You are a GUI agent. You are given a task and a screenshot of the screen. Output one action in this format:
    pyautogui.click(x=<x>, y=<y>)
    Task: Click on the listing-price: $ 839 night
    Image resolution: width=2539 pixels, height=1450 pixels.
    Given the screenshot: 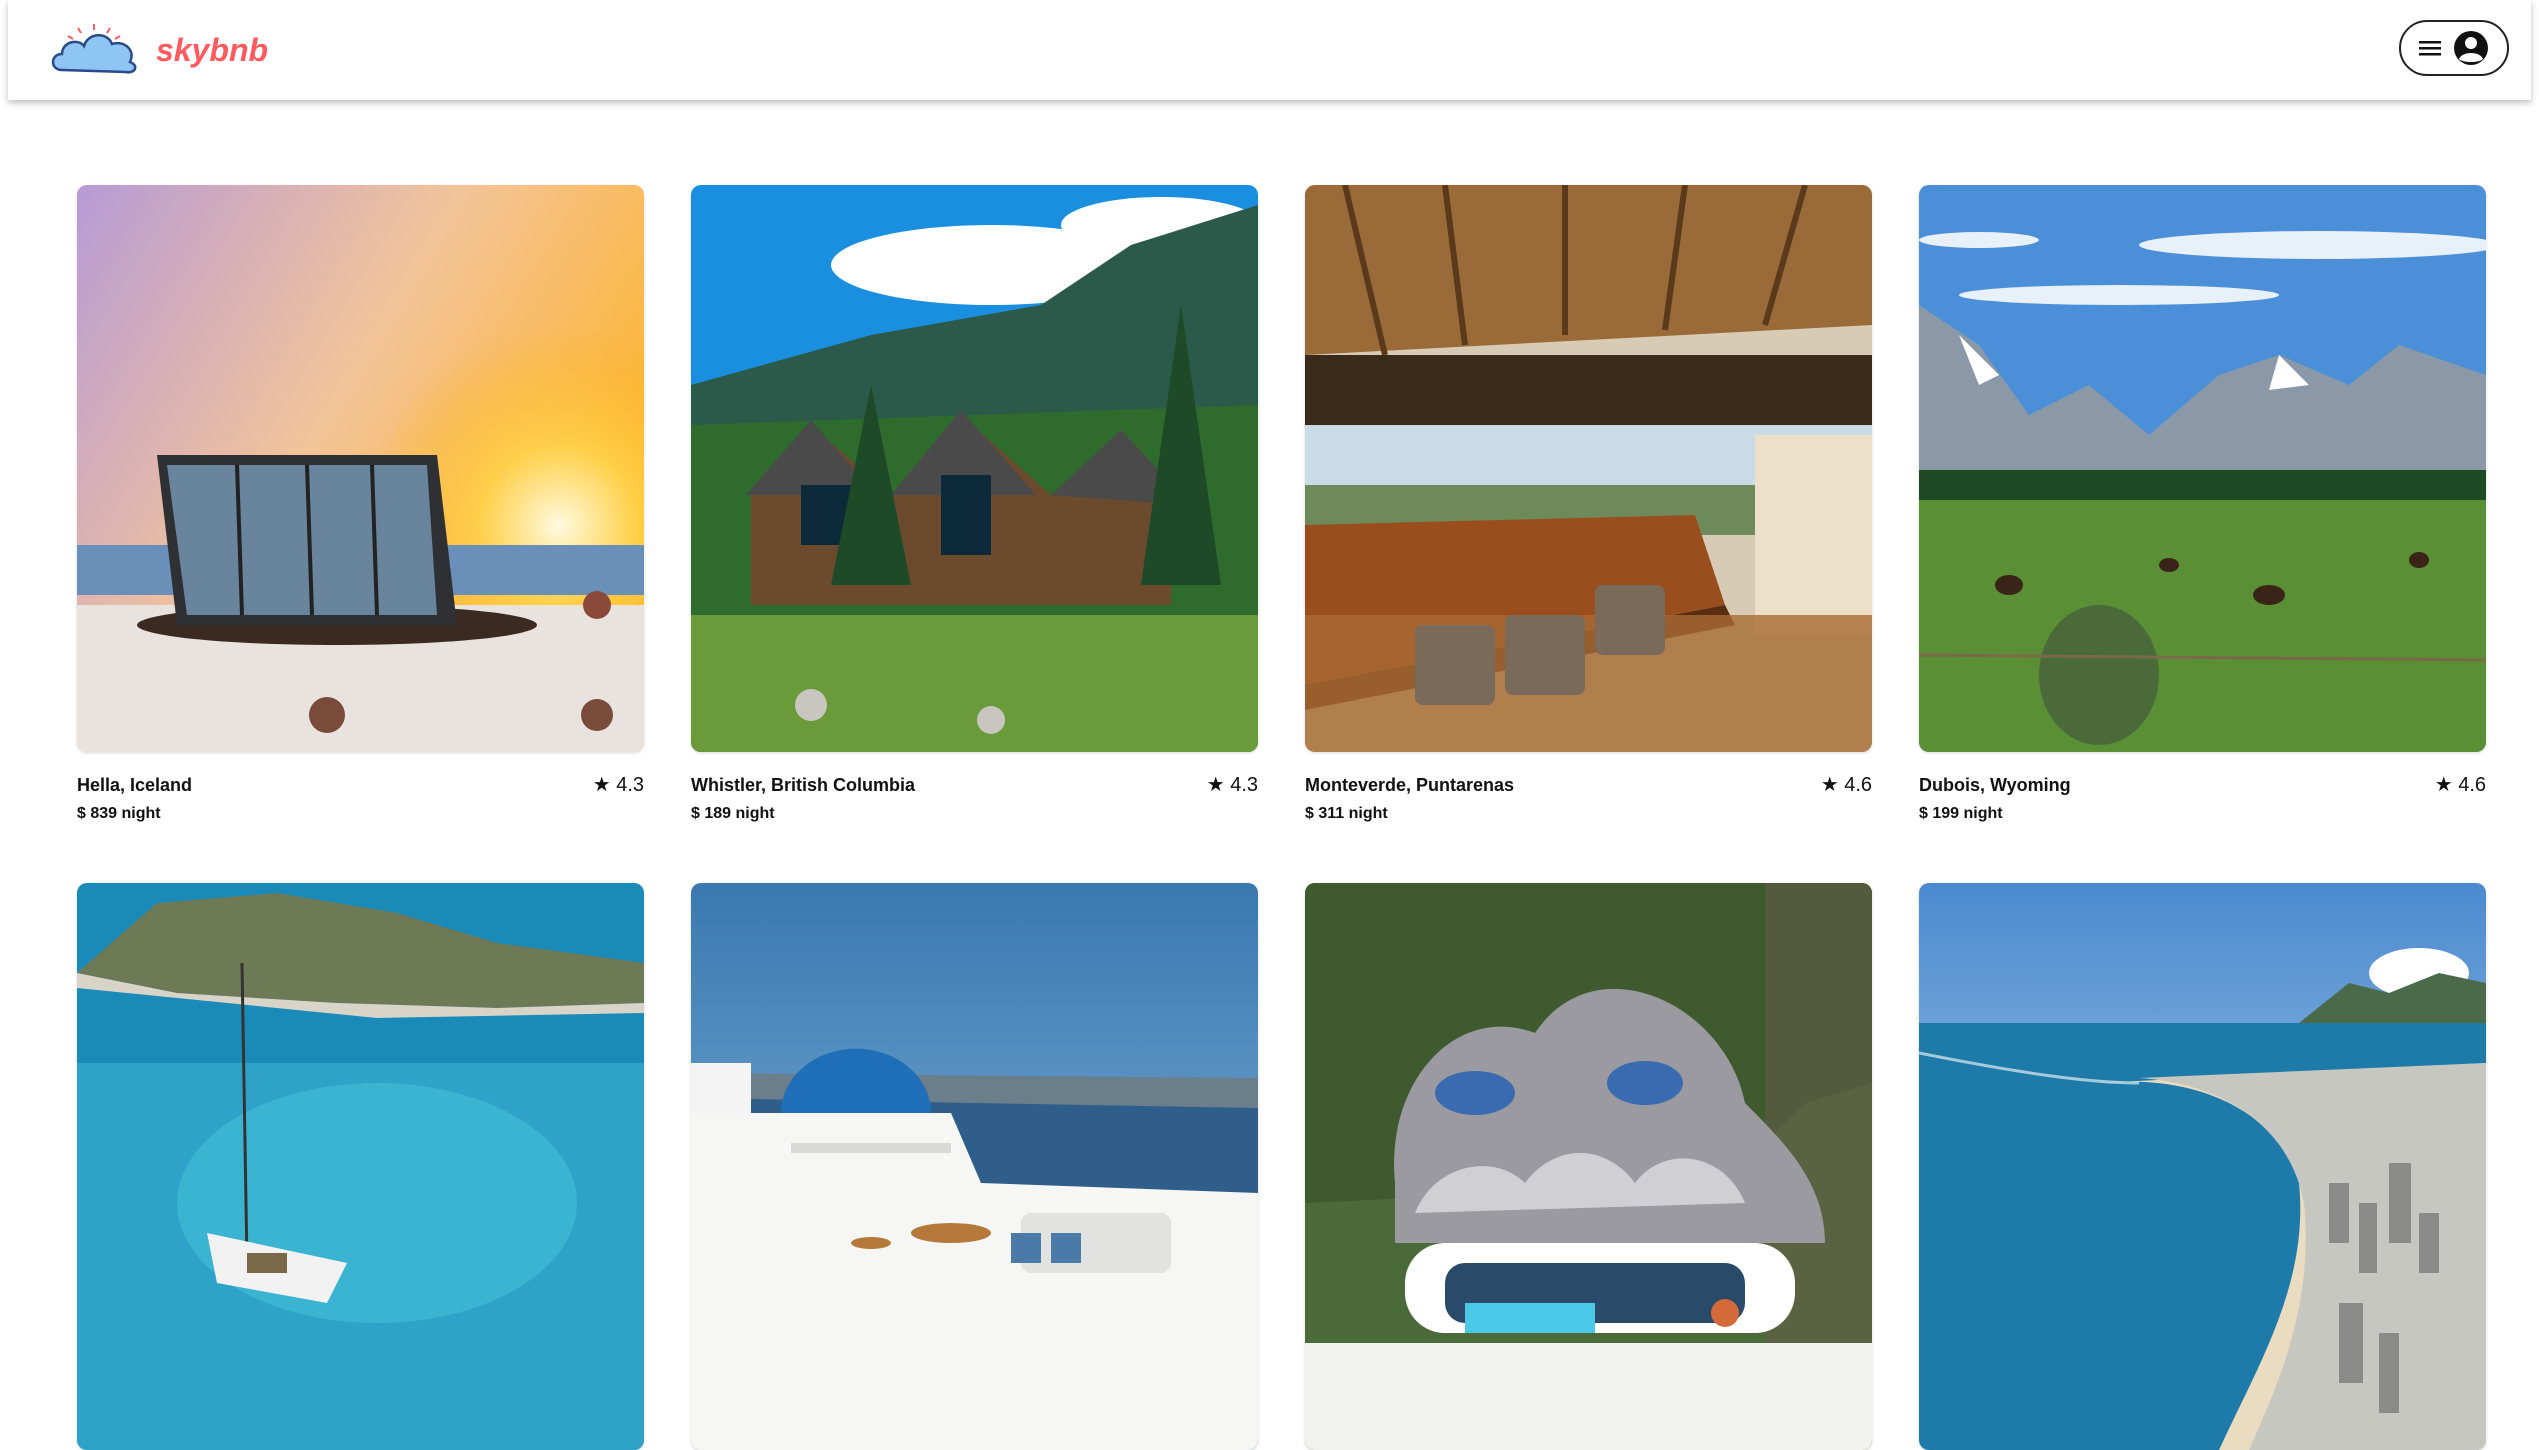 What is the action you would take?
    pyautogui.click(x=119, y=813)
    